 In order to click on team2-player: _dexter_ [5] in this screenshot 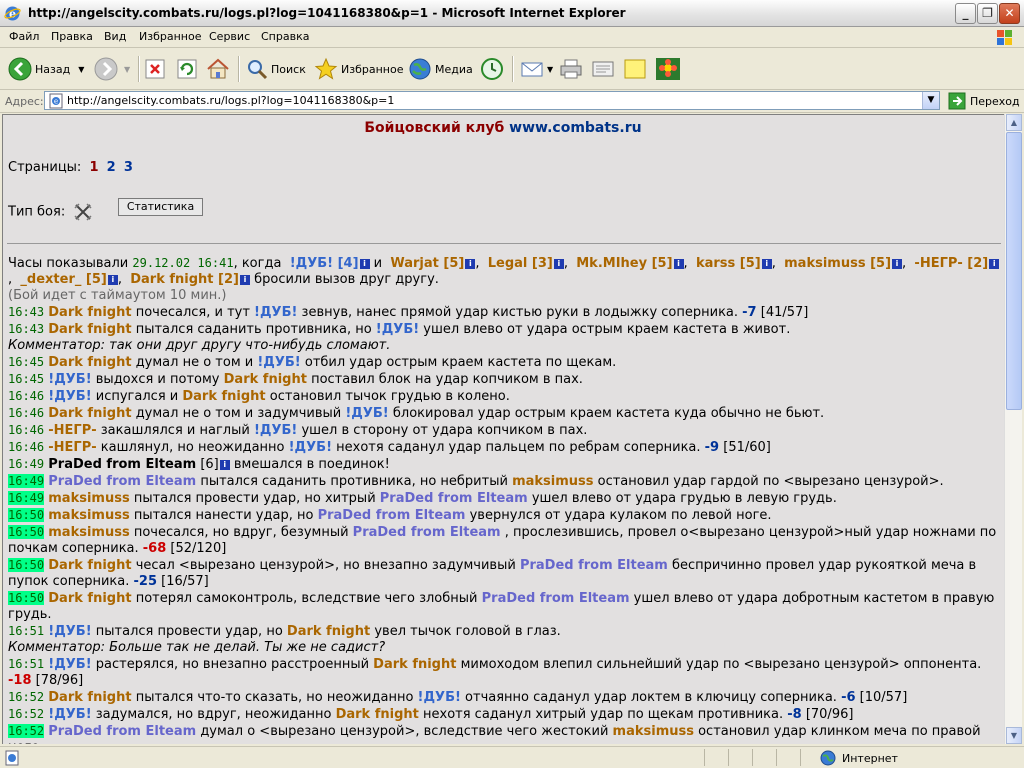, I will do `click(63, 279)`.